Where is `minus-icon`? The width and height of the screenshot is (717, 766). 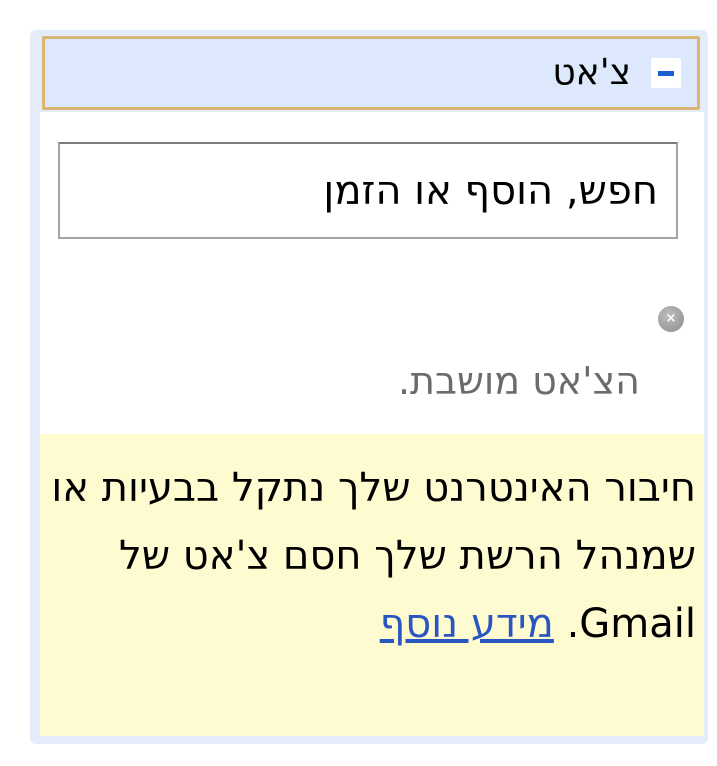 minus-icon is located at coordinates (666, 73).